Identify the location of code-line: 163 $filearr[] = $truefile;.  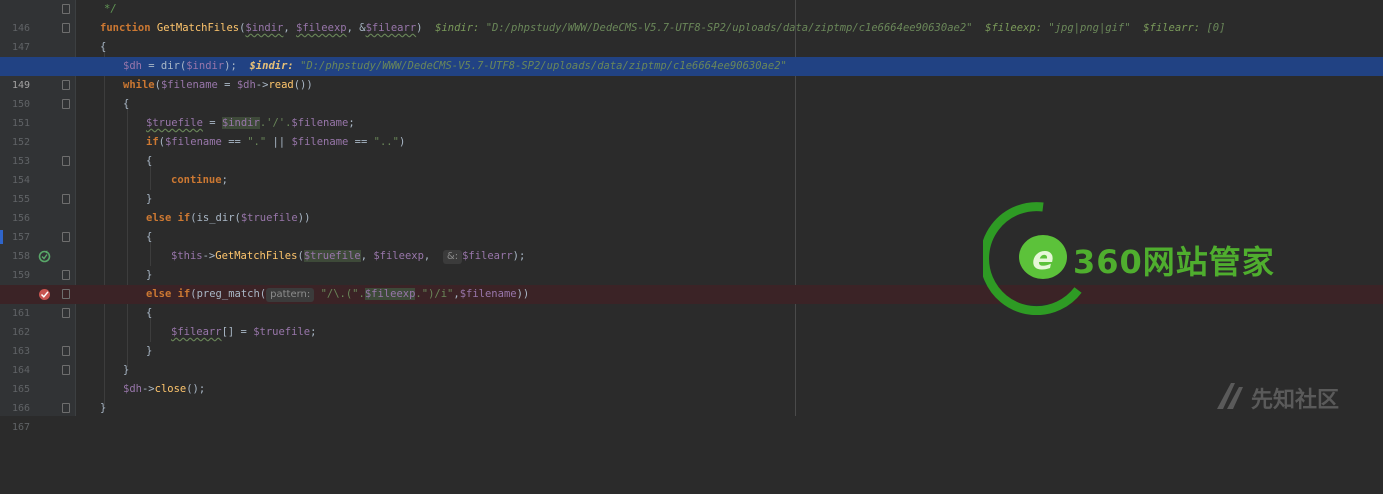
(691, 340).